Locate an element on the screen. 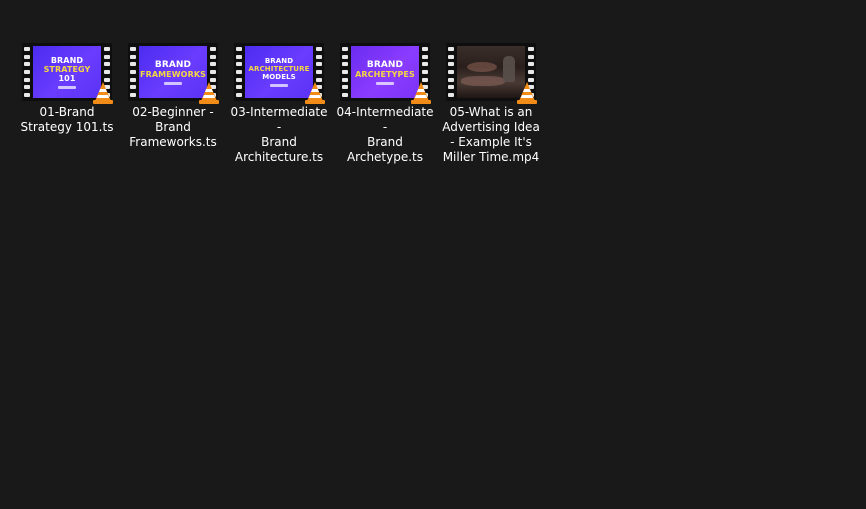 Image resolution: width=866 pixels, height=509 pixels. thumbnail-text: FRAMEWORKS is located at coordinates (173, 74).